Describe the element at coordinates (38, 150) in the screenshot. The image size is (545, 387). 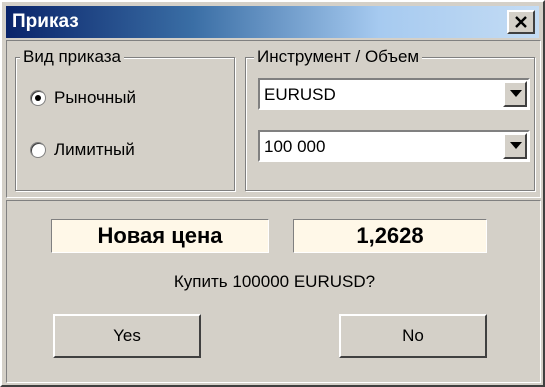
I see `radio-unselected-icon` at that location.